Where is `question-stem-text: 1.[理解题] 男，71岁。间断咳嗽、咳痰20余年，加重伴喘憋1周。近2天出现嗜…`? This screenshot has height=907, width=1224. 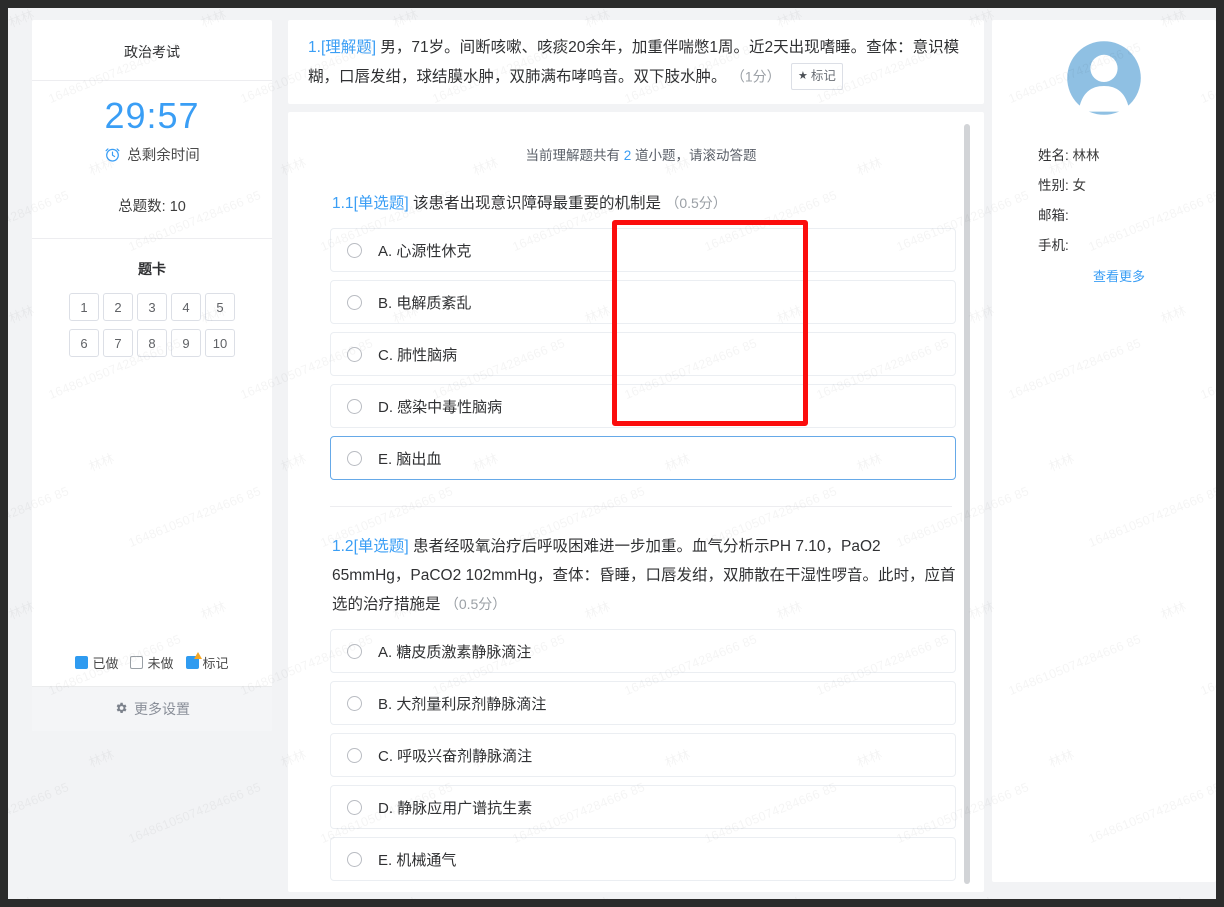
question-stem-text: 1.[理解题] 男，71岁。间断咳嗽、咳痰20余年，加重伴喘憋1周。近2天出现嗜… is located at coordinates (637, 63).